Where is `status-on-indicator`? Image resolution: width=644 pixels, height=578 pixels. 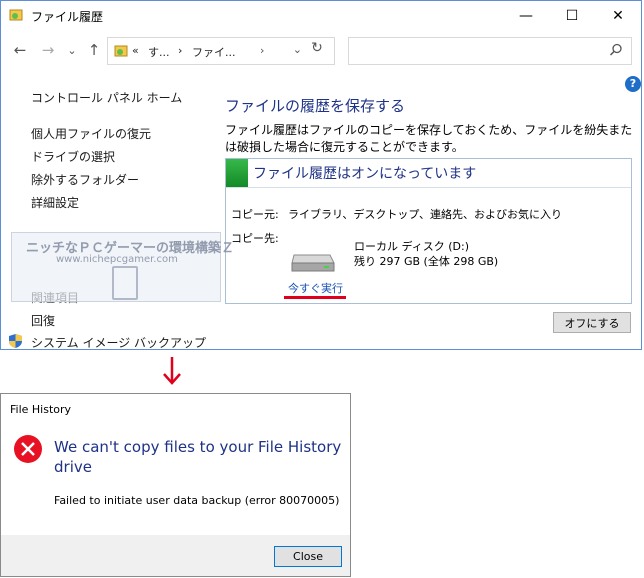
status-on-indicator is located at coordinates (237, 173).